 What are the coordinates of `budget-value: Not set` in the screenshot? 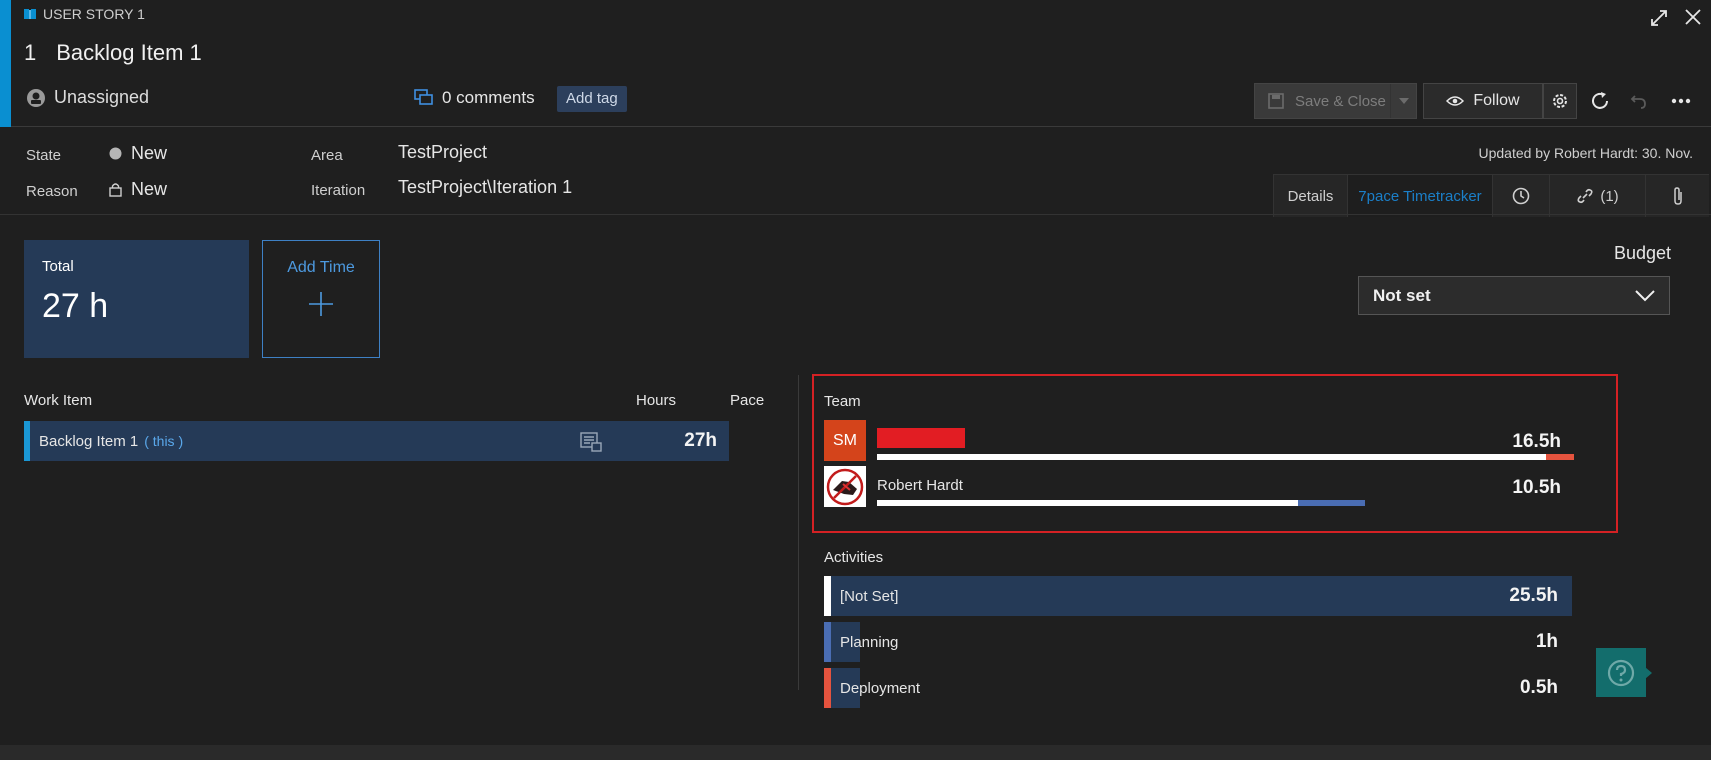 It's located at (1402, 295).